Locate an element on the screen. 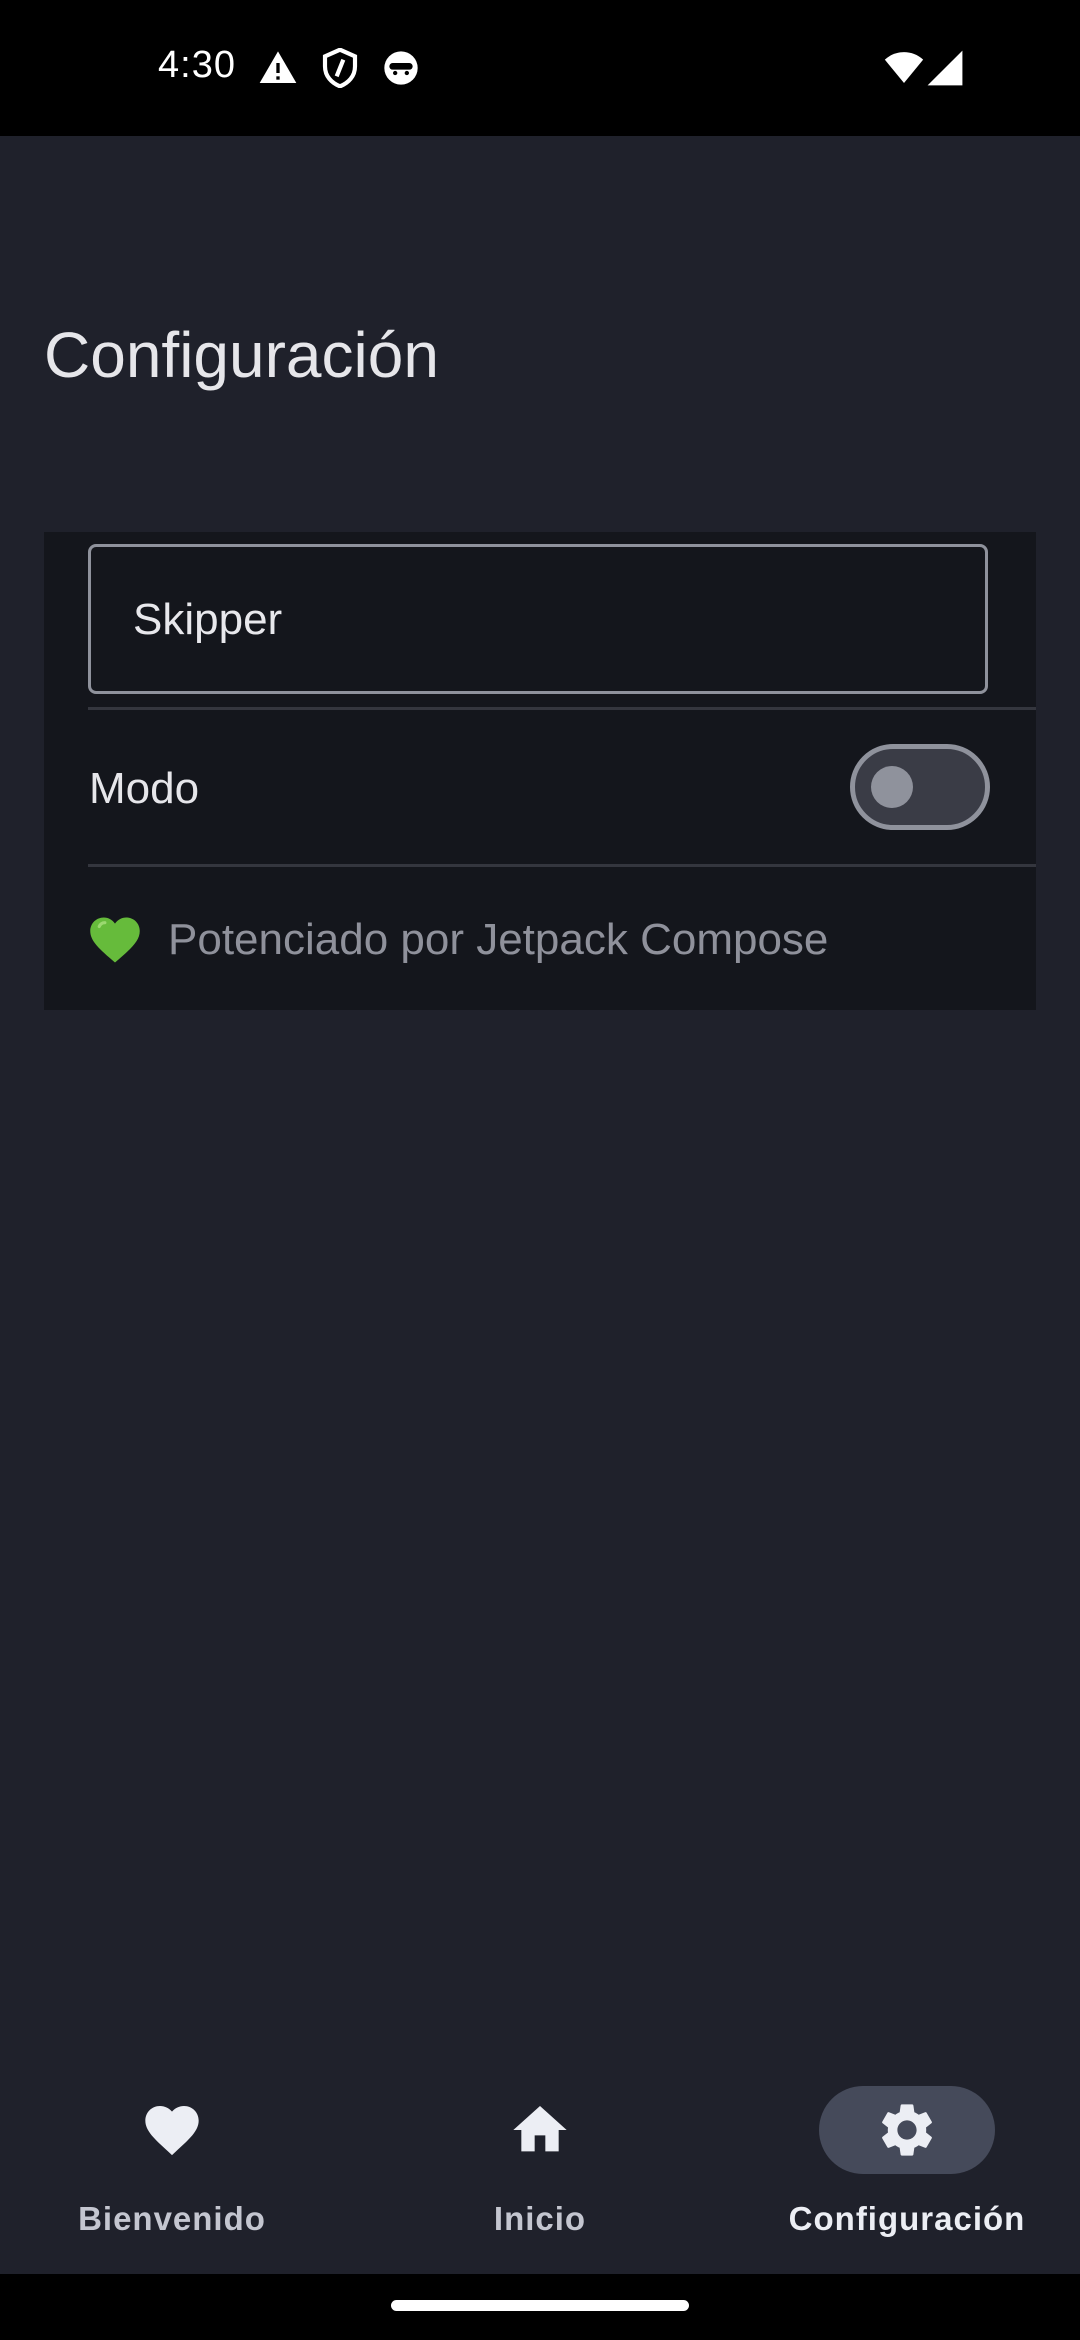  nav-label-bienvenido: Bienvenido is located at coordinates (172, 2218).